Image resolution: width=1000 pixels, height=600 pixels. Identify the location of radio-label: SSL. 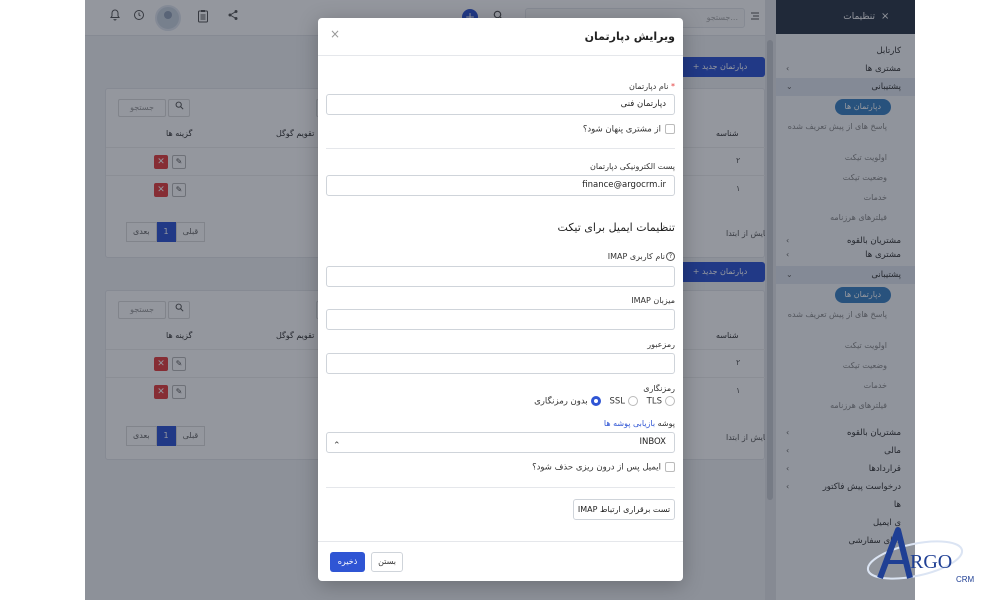
(617, 401).